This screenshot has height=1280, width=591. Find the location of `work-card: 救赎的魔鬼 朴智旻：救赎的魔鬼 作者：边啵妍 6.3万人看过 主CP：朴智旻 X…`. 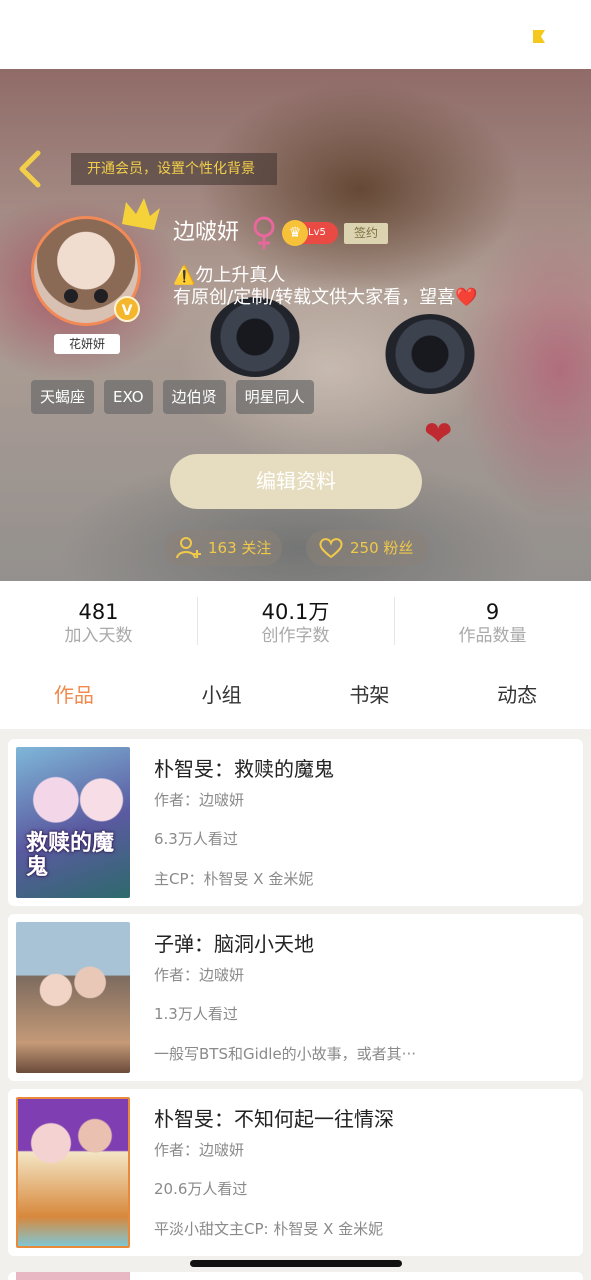

work-card: 救赎的魔鬼 朴智旻：救赎的魔鬼 作者：边啵妍 6.3万人看过 主CP：朴智旻 X… is located at coordinates (295, 822).